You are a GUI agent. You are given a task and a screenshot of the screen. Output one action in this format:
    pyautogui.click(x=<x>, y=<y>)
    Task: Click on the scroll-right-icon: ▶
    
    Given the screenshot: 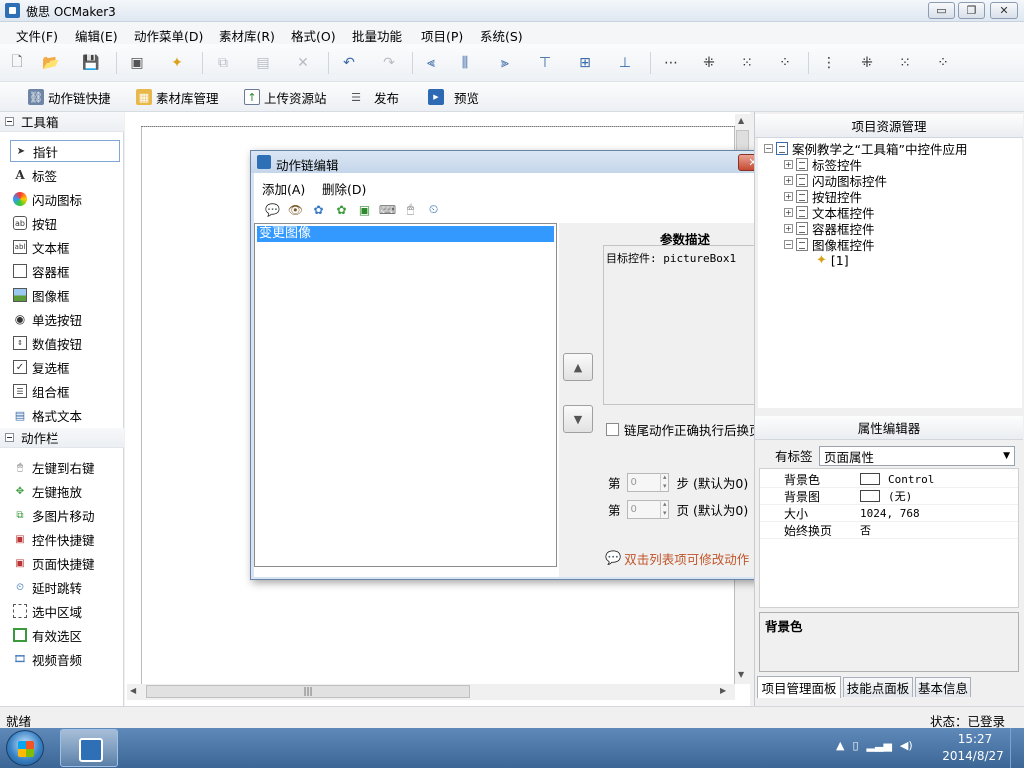 What is the action you would take?
    pyautogui.click(x=723, y=690)
    